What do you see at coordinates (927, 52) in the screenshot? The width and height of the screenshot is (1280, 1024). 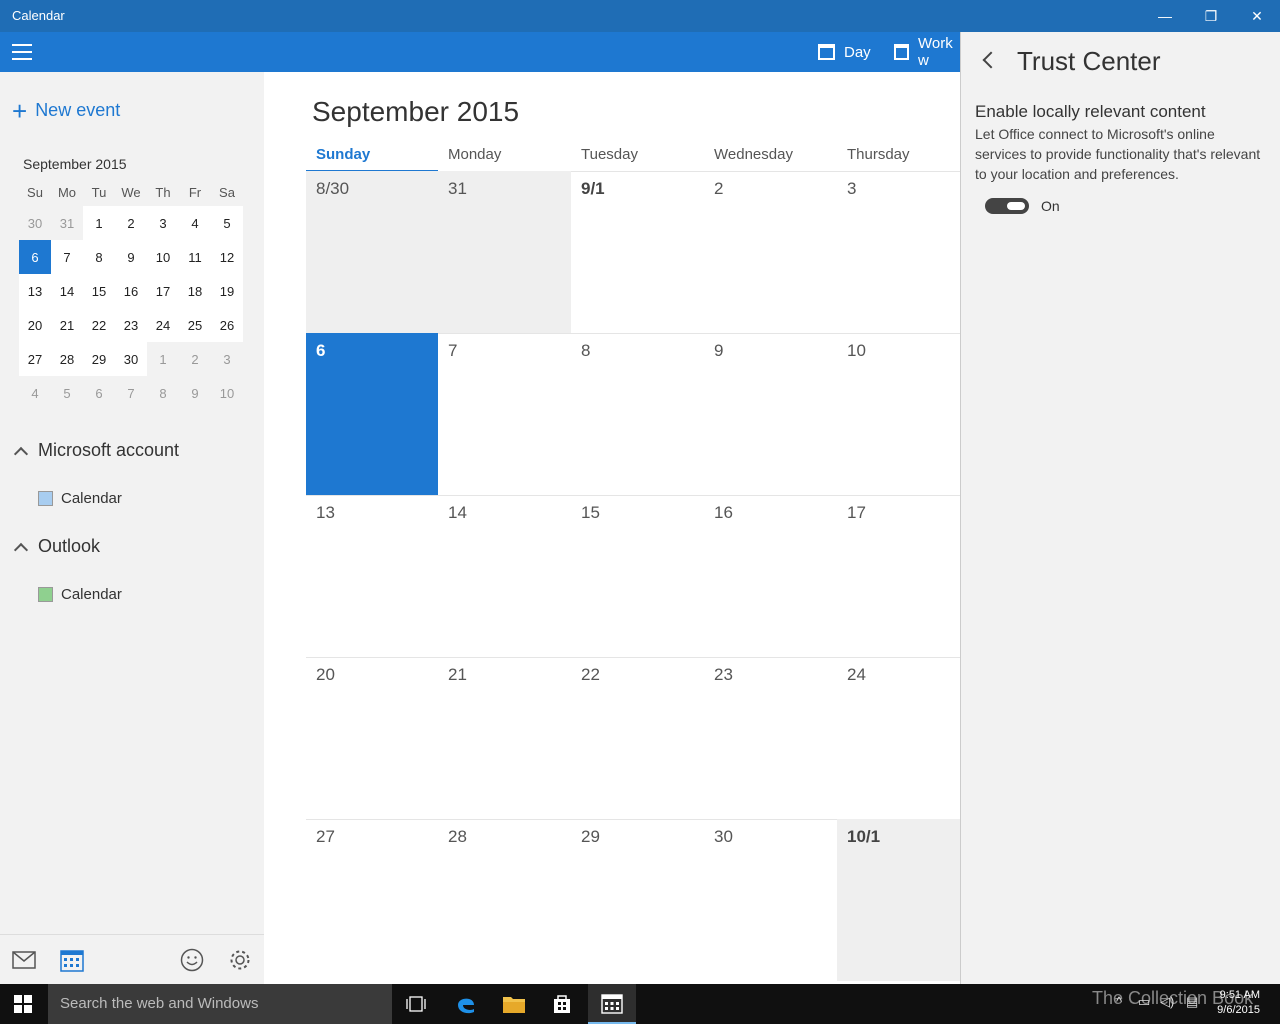 I see `workweek-view-button: Work w` at bounding box center [927, 52].